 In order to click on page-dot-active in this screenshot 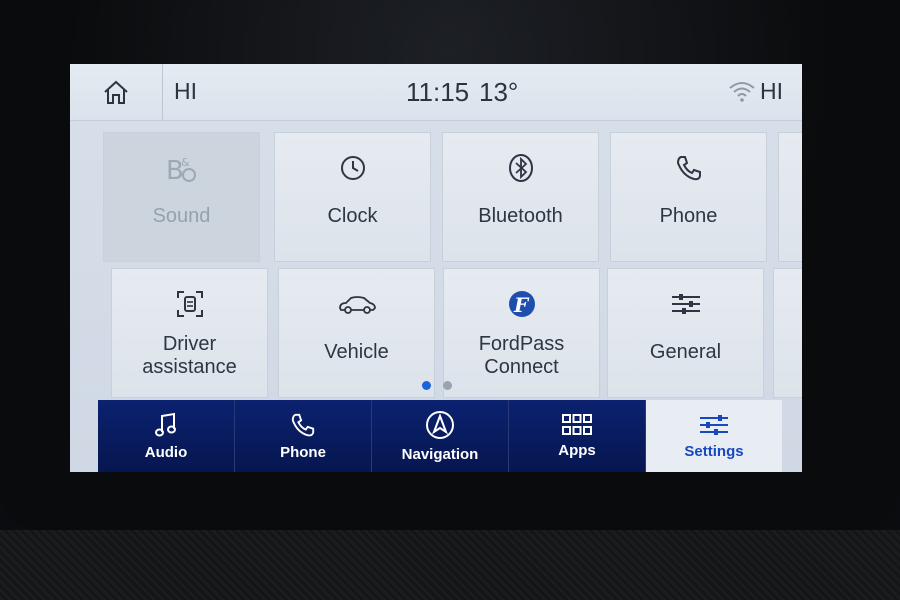, I will do `click(426, 385)`.